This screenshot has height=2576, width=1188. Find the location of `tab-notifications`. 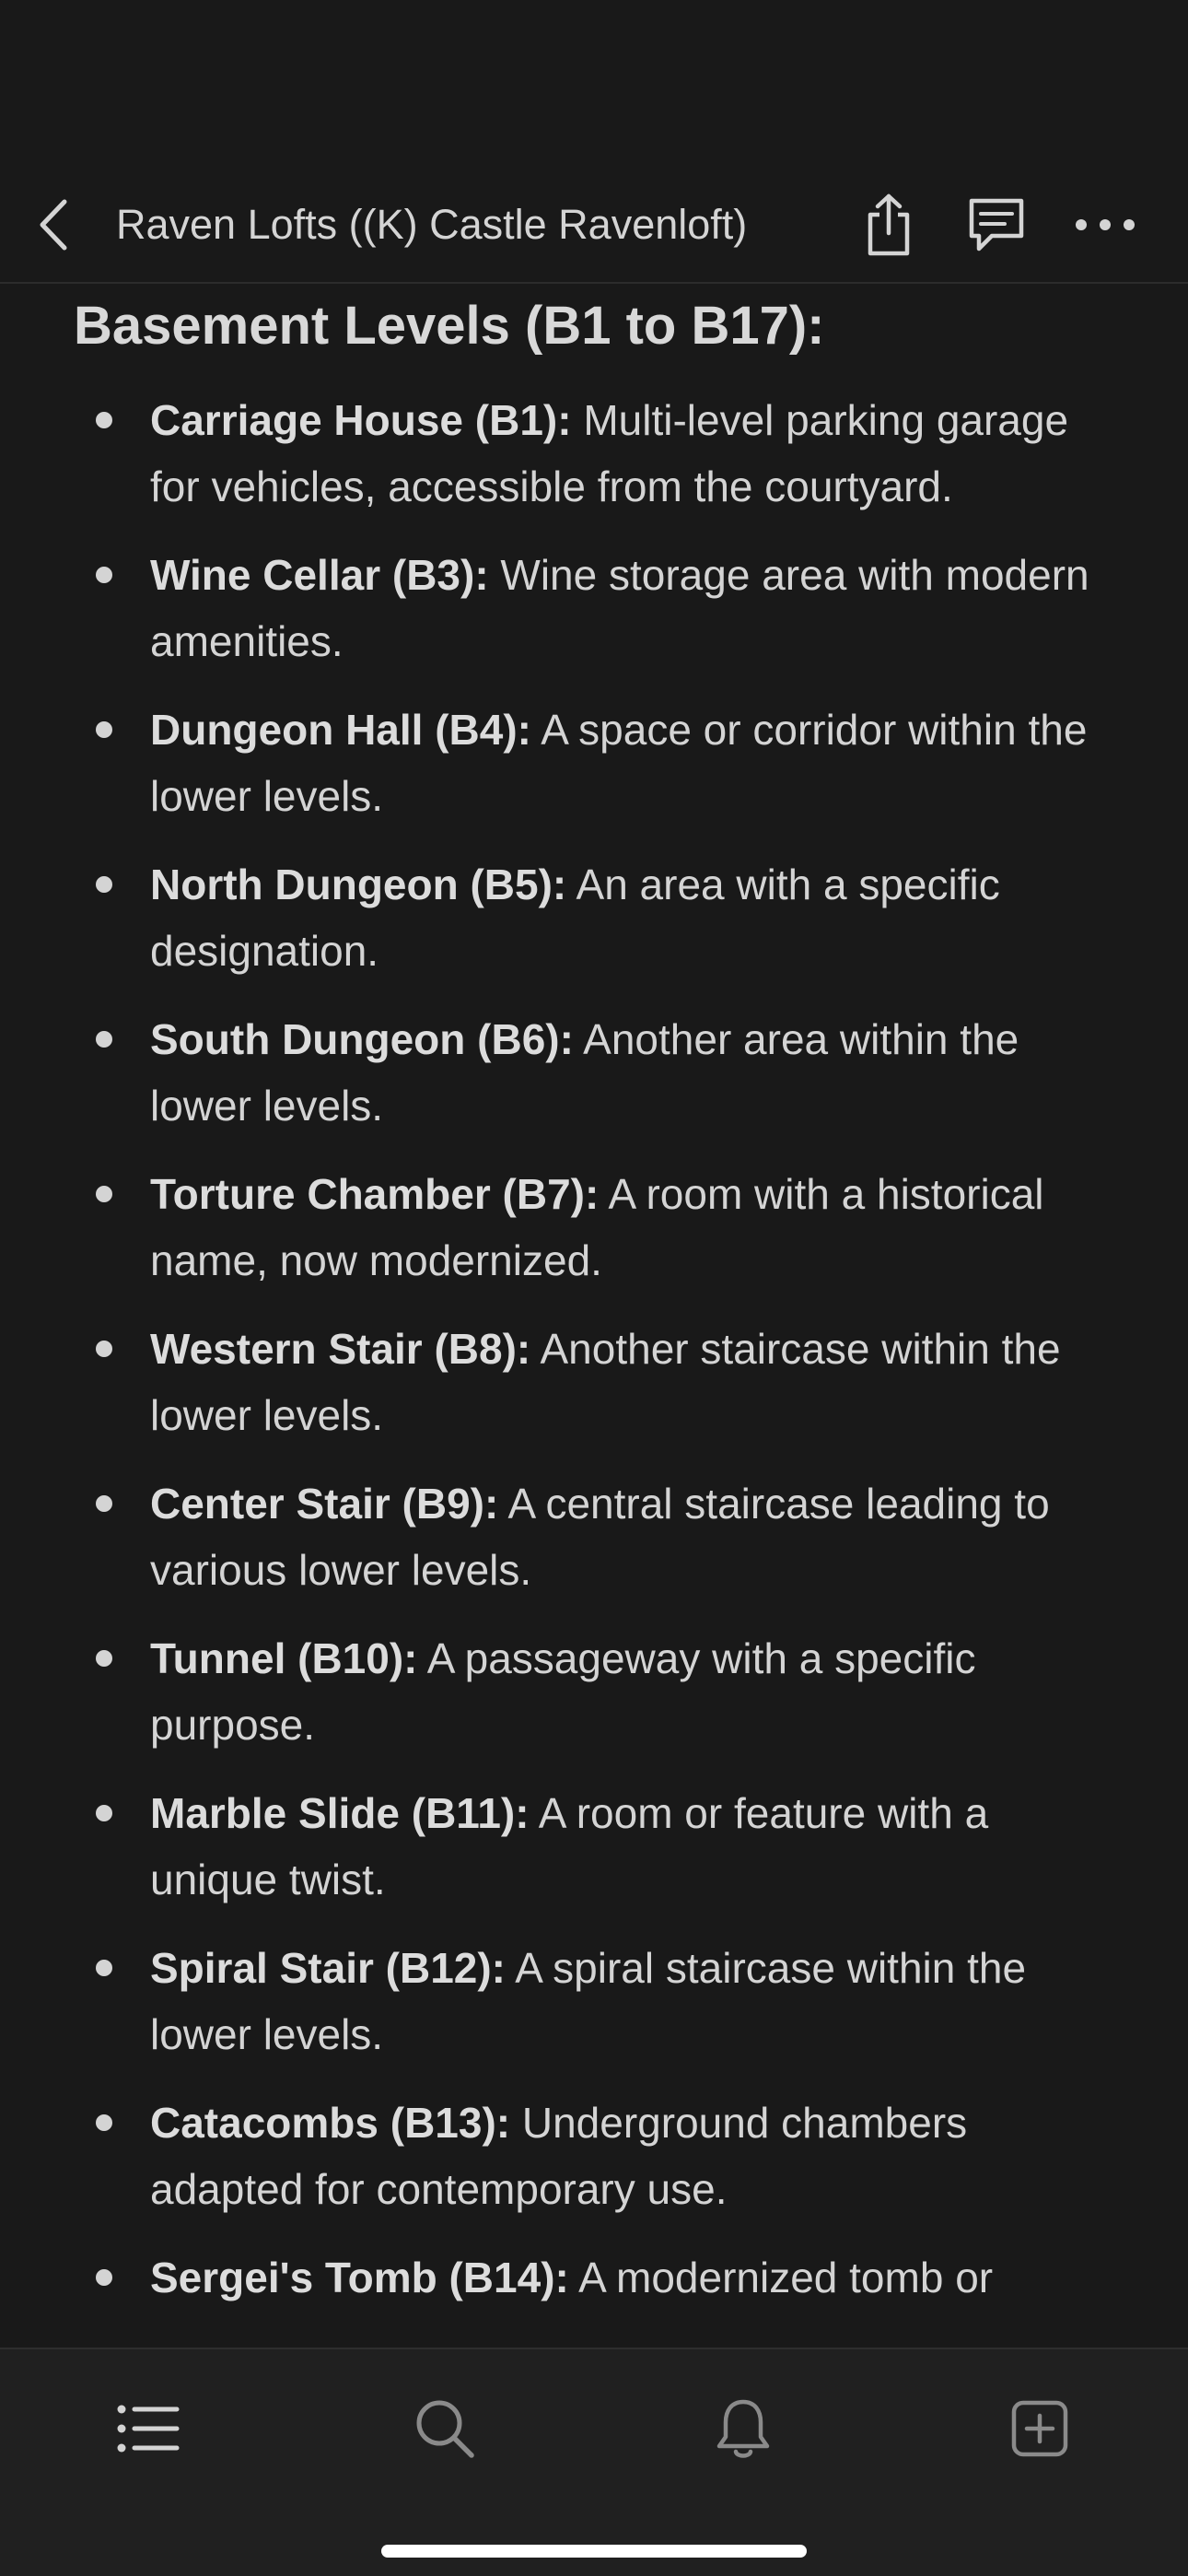

tab-notifications is located at coordinates (743, 2429).